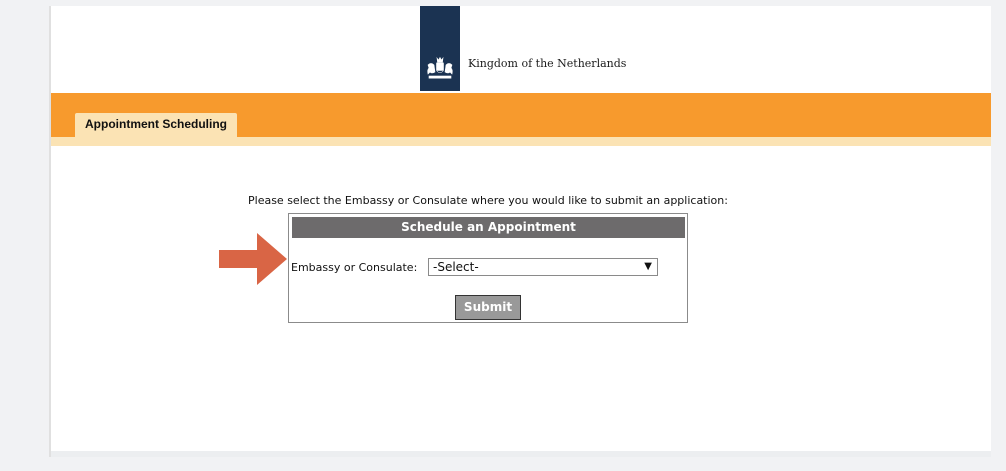 This screenshot has width=1006, height=471. What do you see at coordinates (456, 267) in the screenshot?
I see `embassy-select-value: -Select-` at bounding box center [456, 267].